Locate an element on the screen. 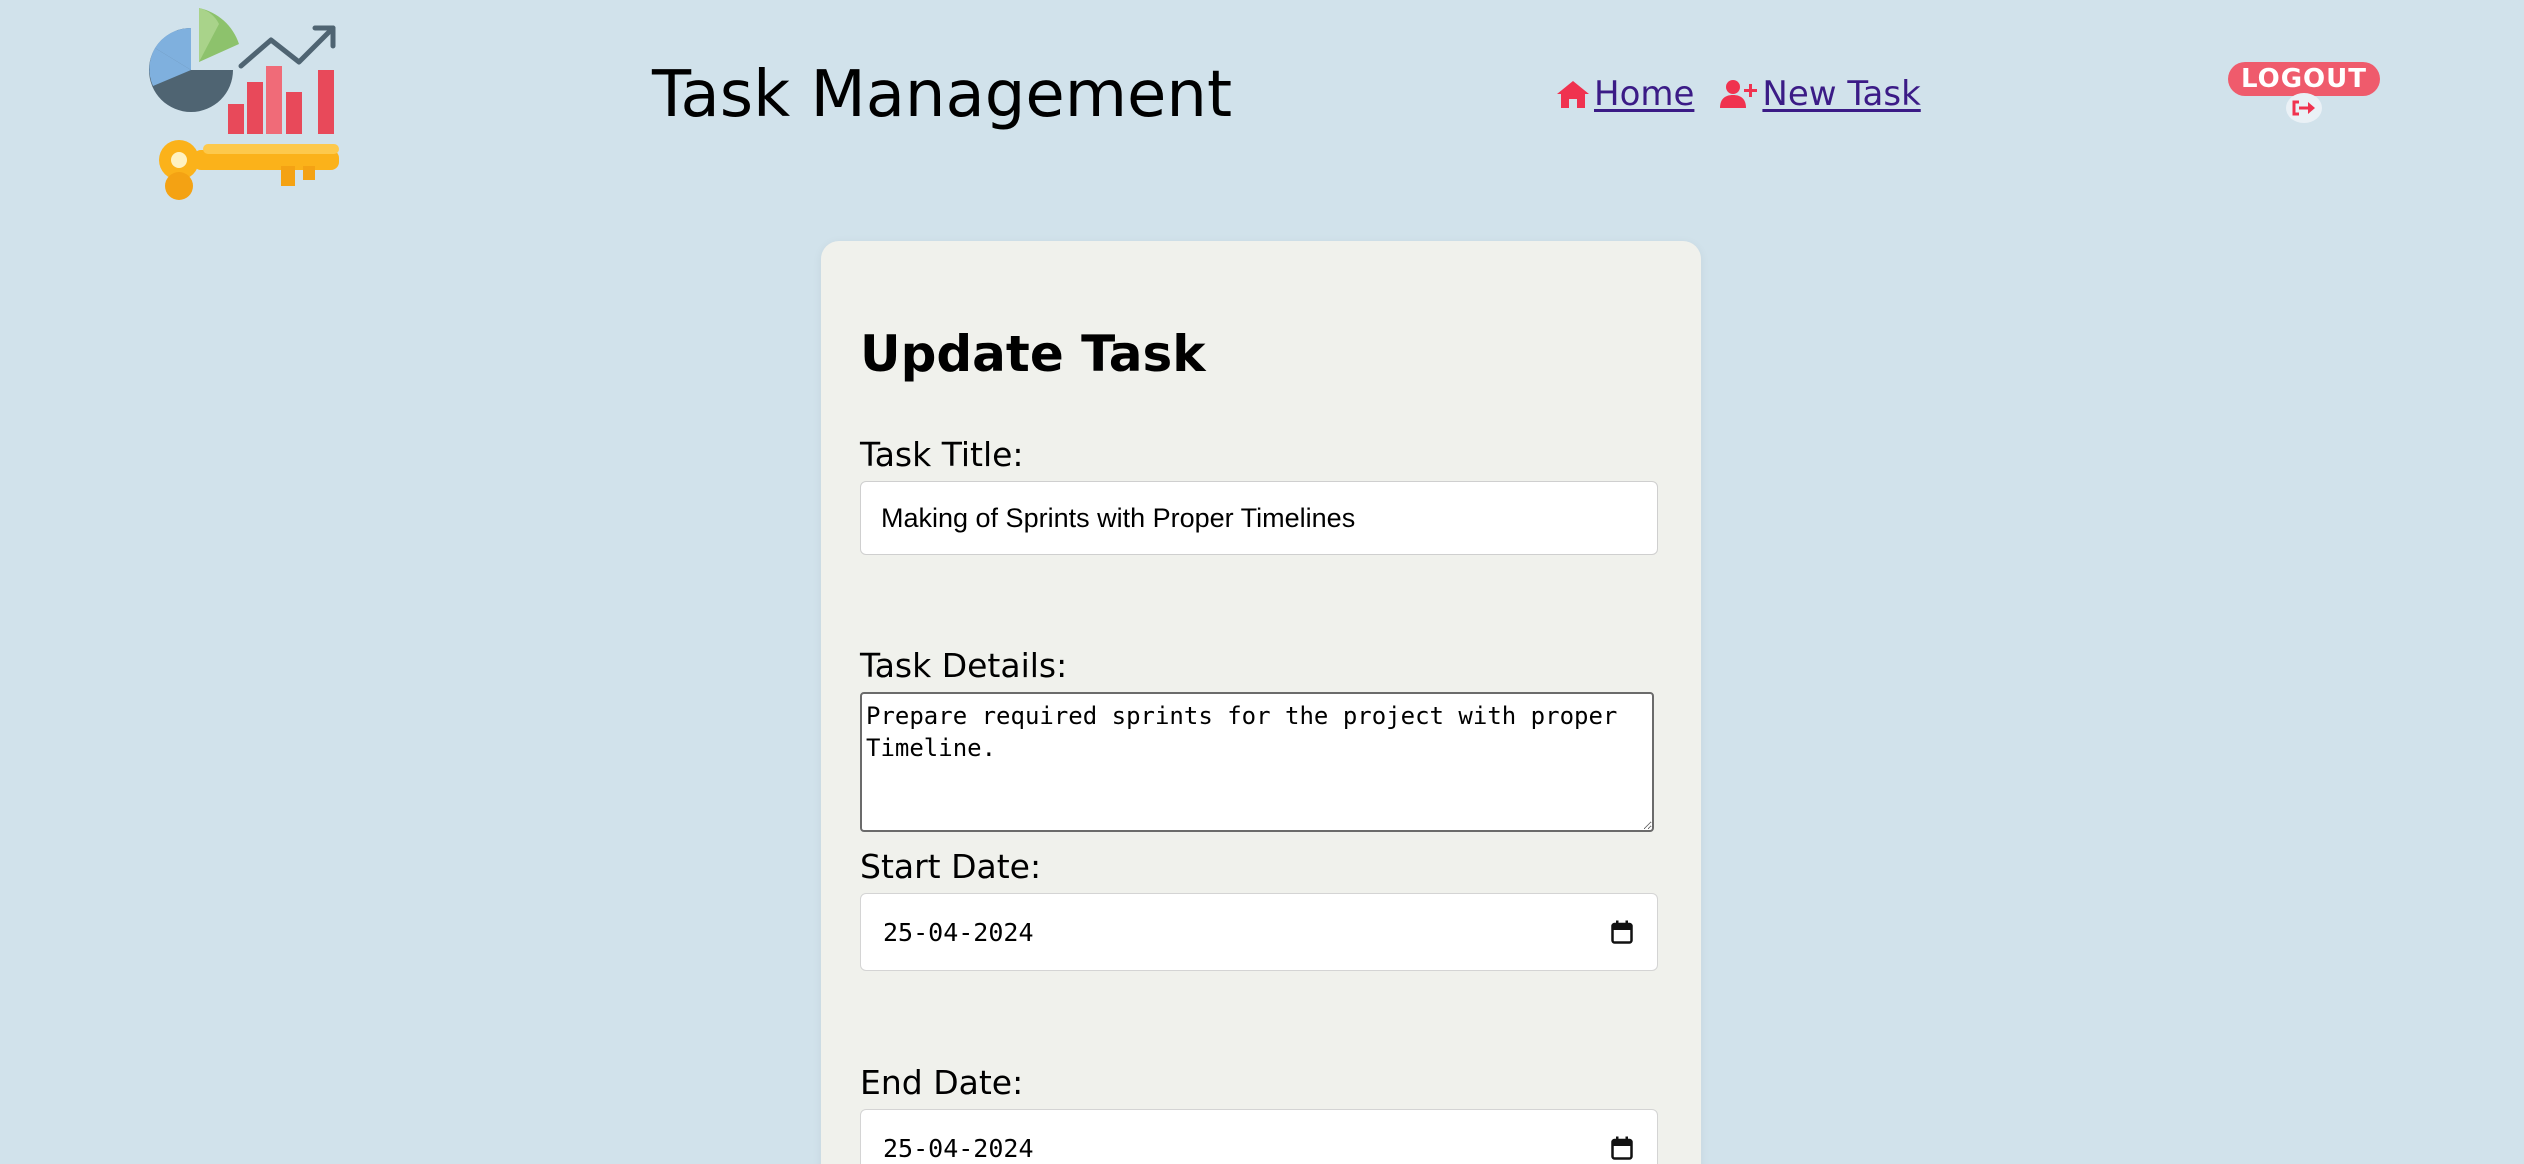 This screenshot has width=2524, height=1164. nav-new-task-link: New Task is located at coordinates (1820, 94).